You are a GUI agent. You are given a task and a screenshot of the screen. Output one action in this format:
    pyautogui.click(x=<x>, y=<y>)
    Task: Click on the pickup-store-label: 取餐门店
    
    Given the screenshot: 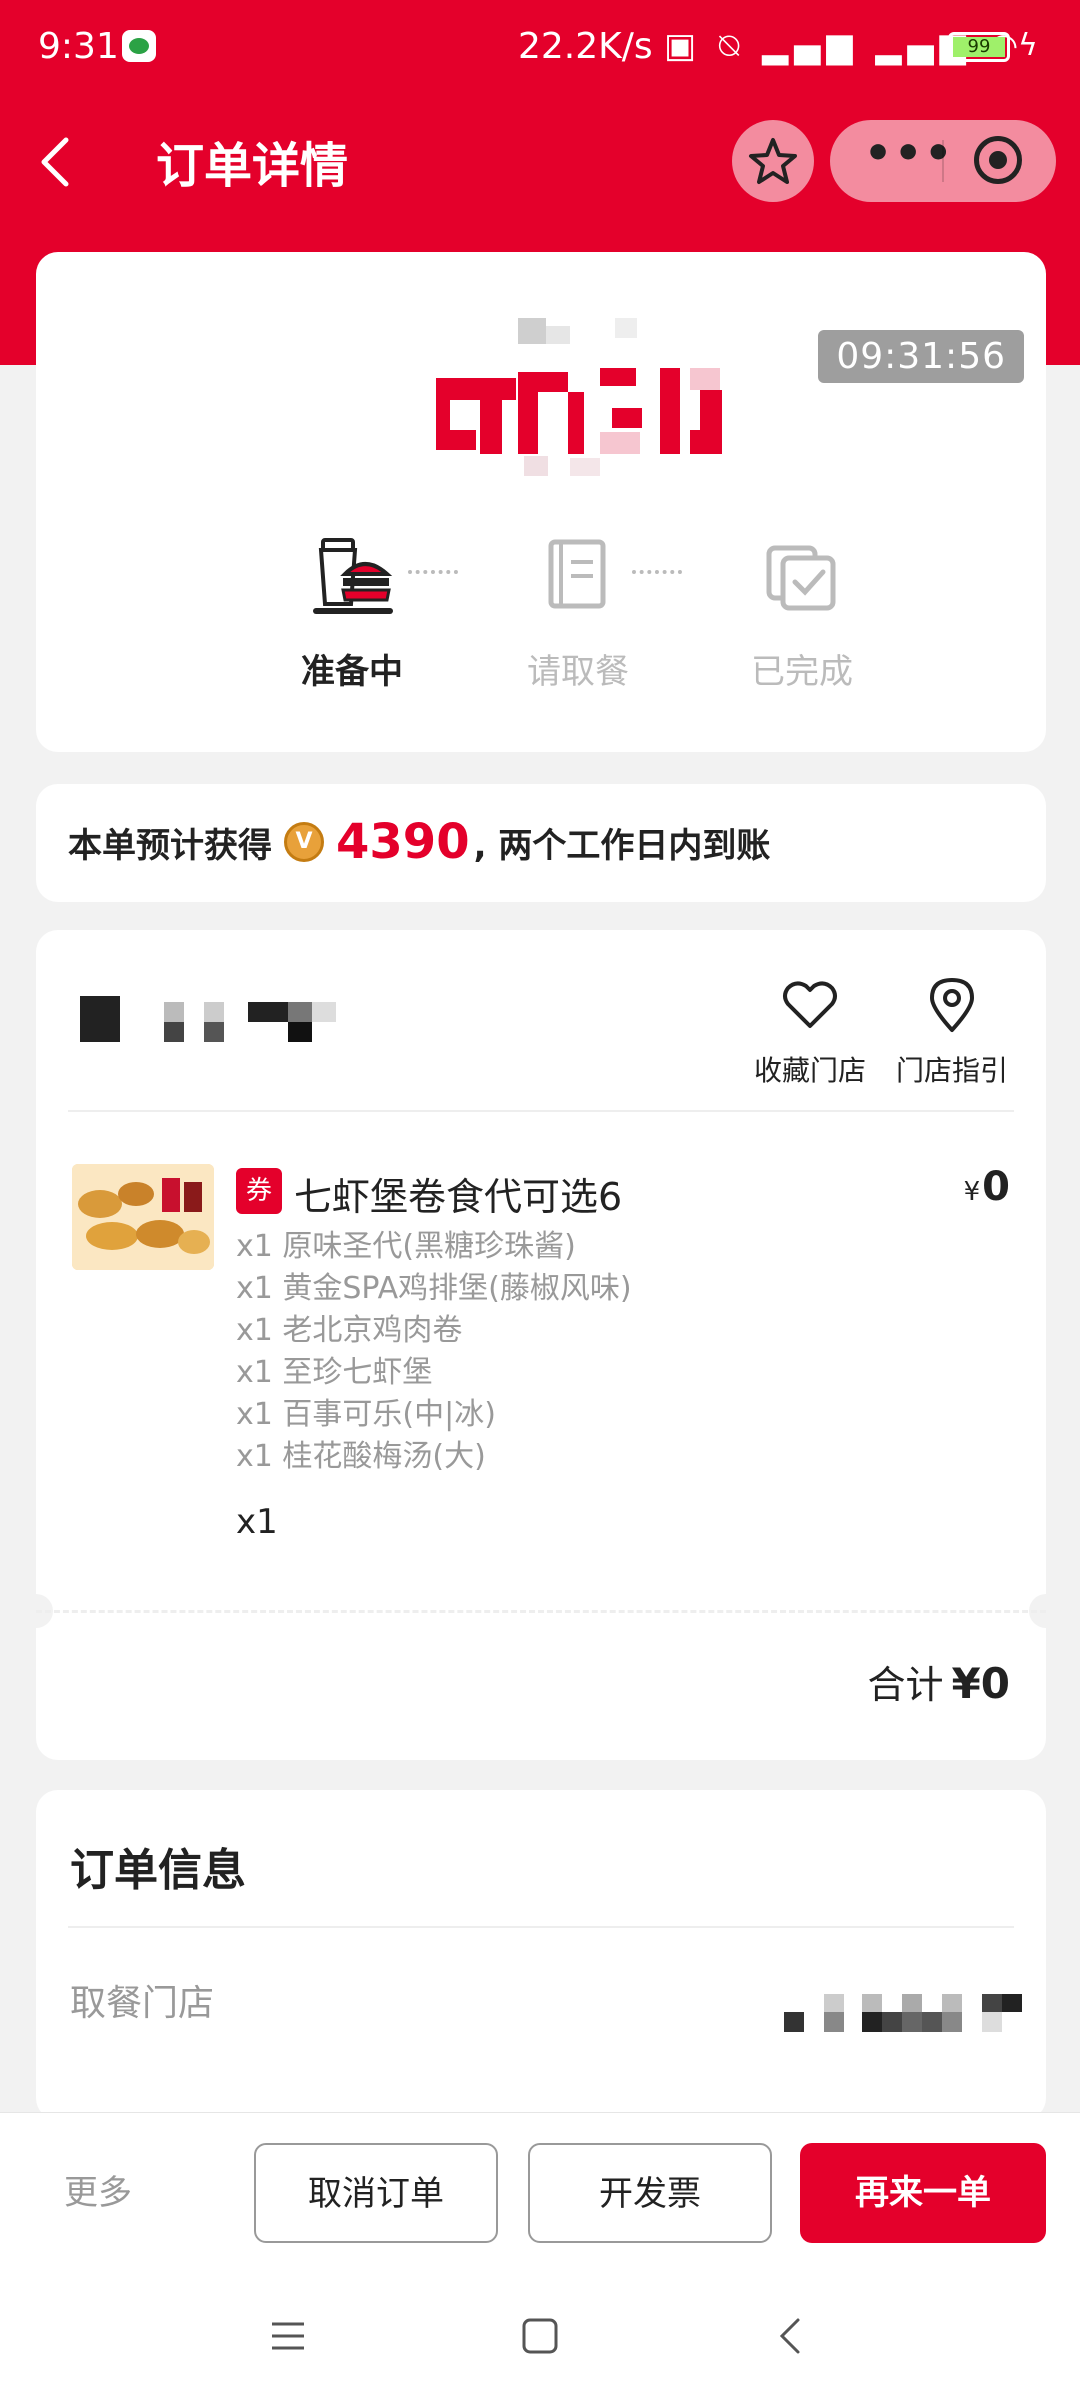 What is the action you would take?
    pyautogui.click(x=142, y=2003)
    